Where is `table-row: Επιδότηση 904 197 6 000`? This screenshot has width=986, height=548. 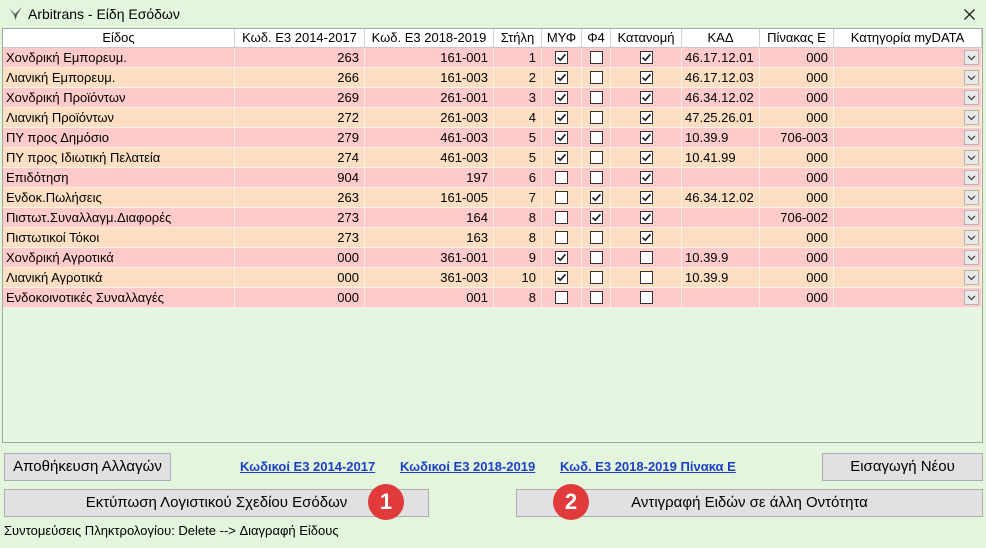 table-row: Επιδότηση 904 197 6 000 is located at coordinates (492, 178).